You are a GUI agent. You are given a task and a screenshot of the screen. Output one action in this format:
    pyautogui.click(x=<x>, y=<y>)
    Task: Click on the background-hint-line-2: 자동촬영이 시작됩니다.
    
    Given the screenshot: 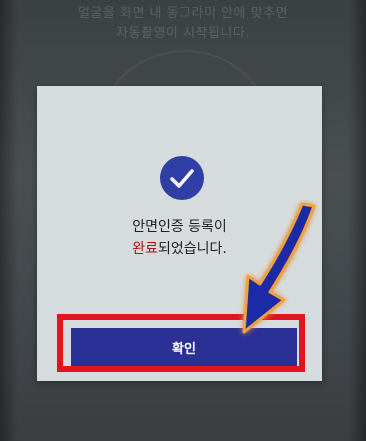 What is the action you would take?
    pyautogui.click(x=183, y=33)
    